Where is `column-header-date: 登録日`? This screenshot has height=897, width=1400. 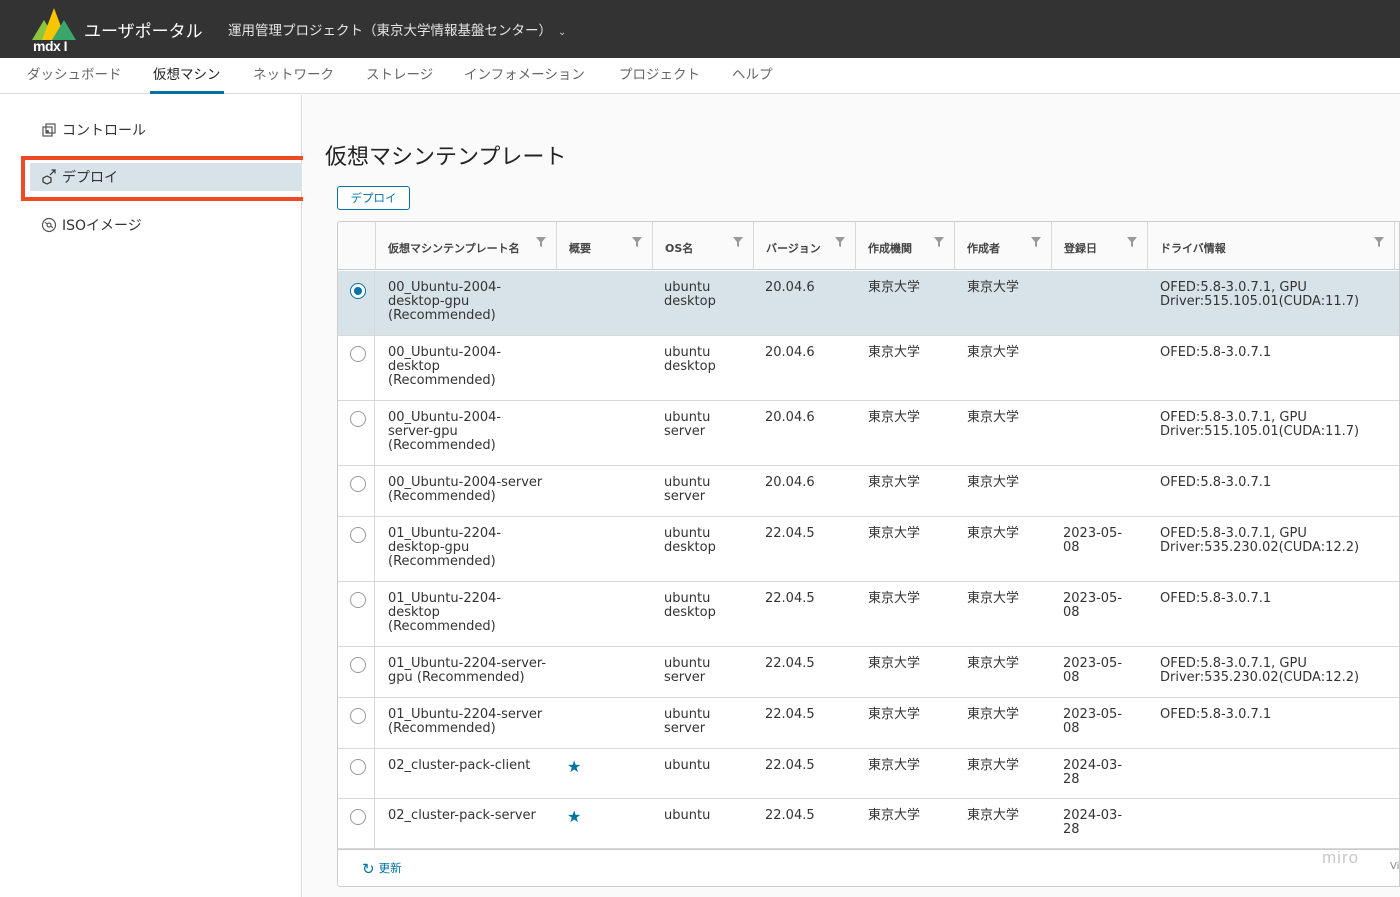
column-header-date: 登録日 is located at coordinates (1099, 246).